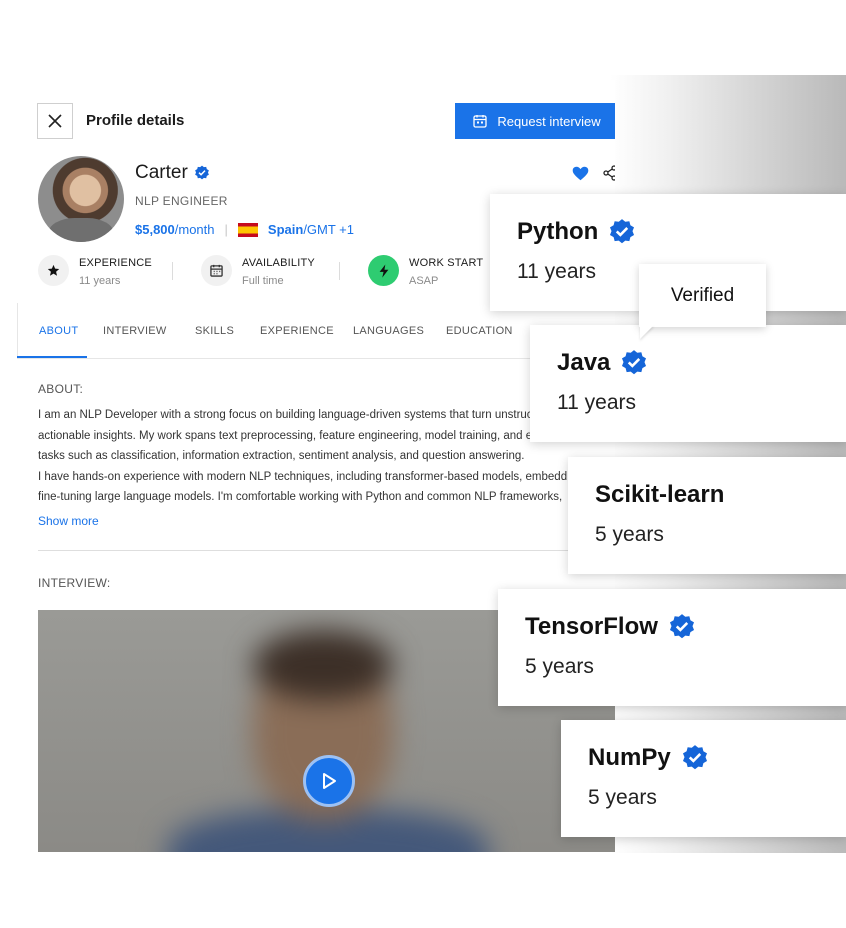 This screenshot has height=928, width=846. Describe the element at coordinates (297, 331) in the screenshot. I see `tab-experience: EXPERIENCE` at that location.